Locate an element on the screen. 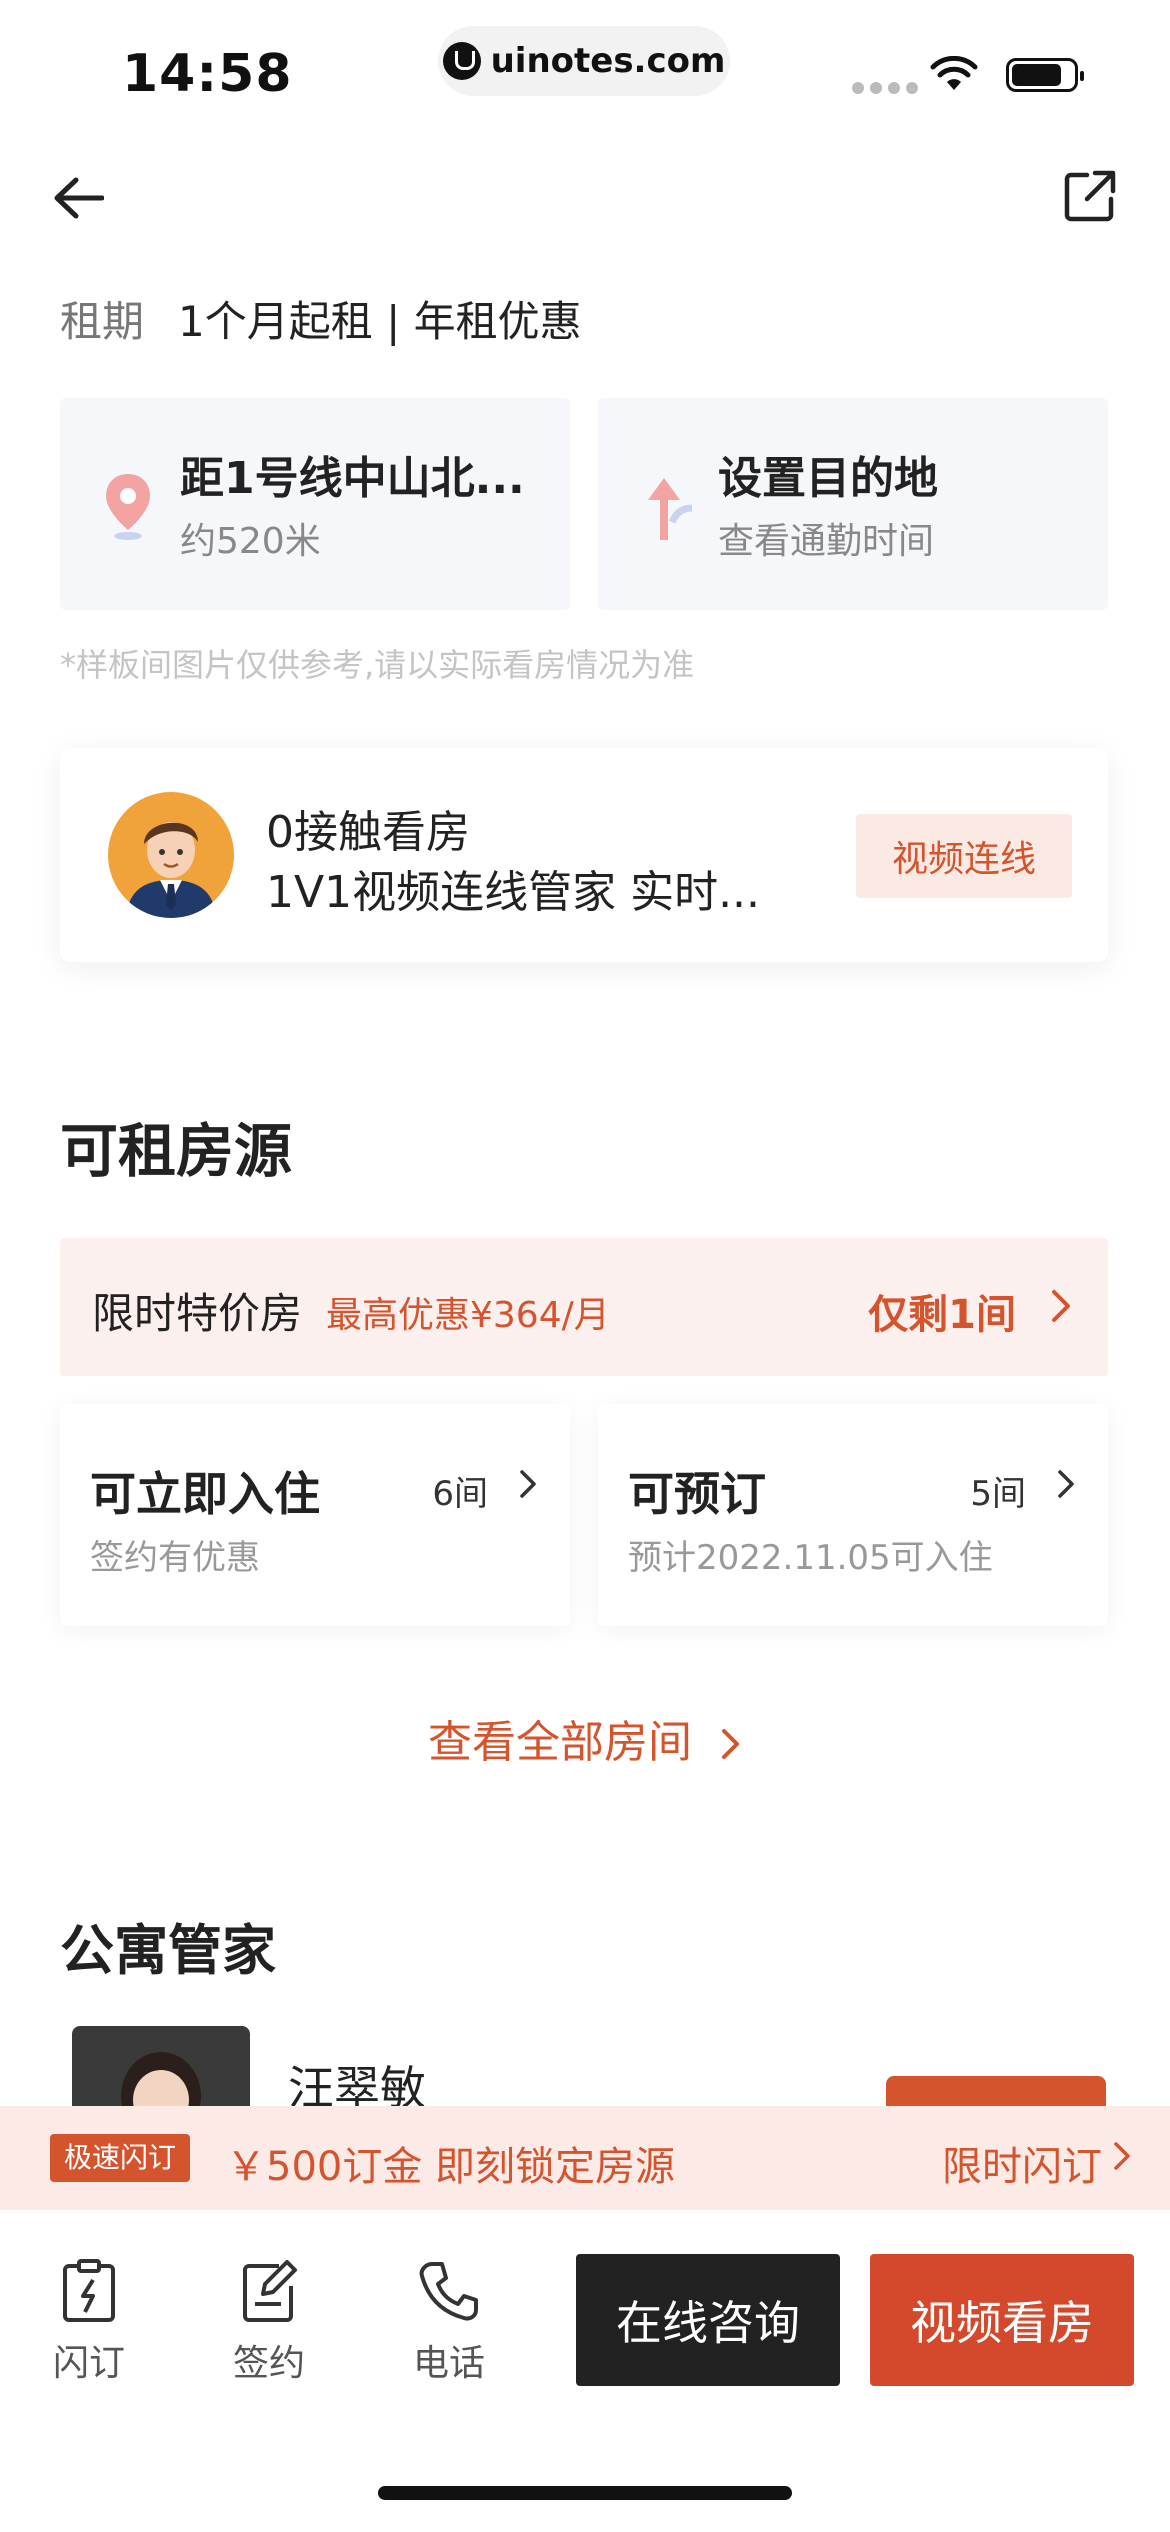 The height and width of the screenshot is (2532, 1170). tab-flash-booking: 闪订 is located at coordinates (89, 2322).